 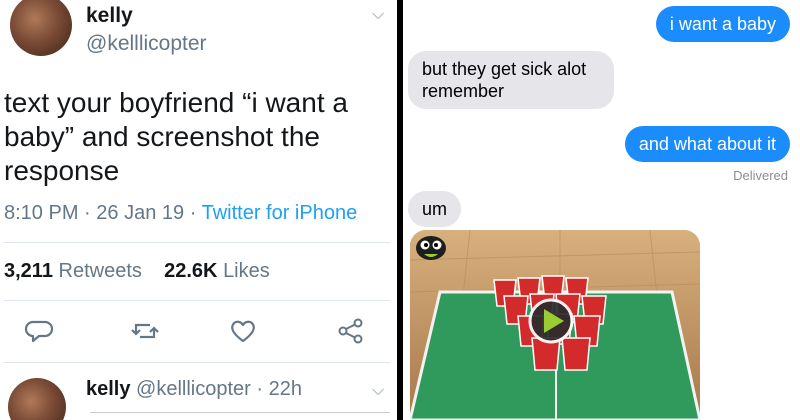 I want to click on retweet-icon, so click(x=145, y=331).